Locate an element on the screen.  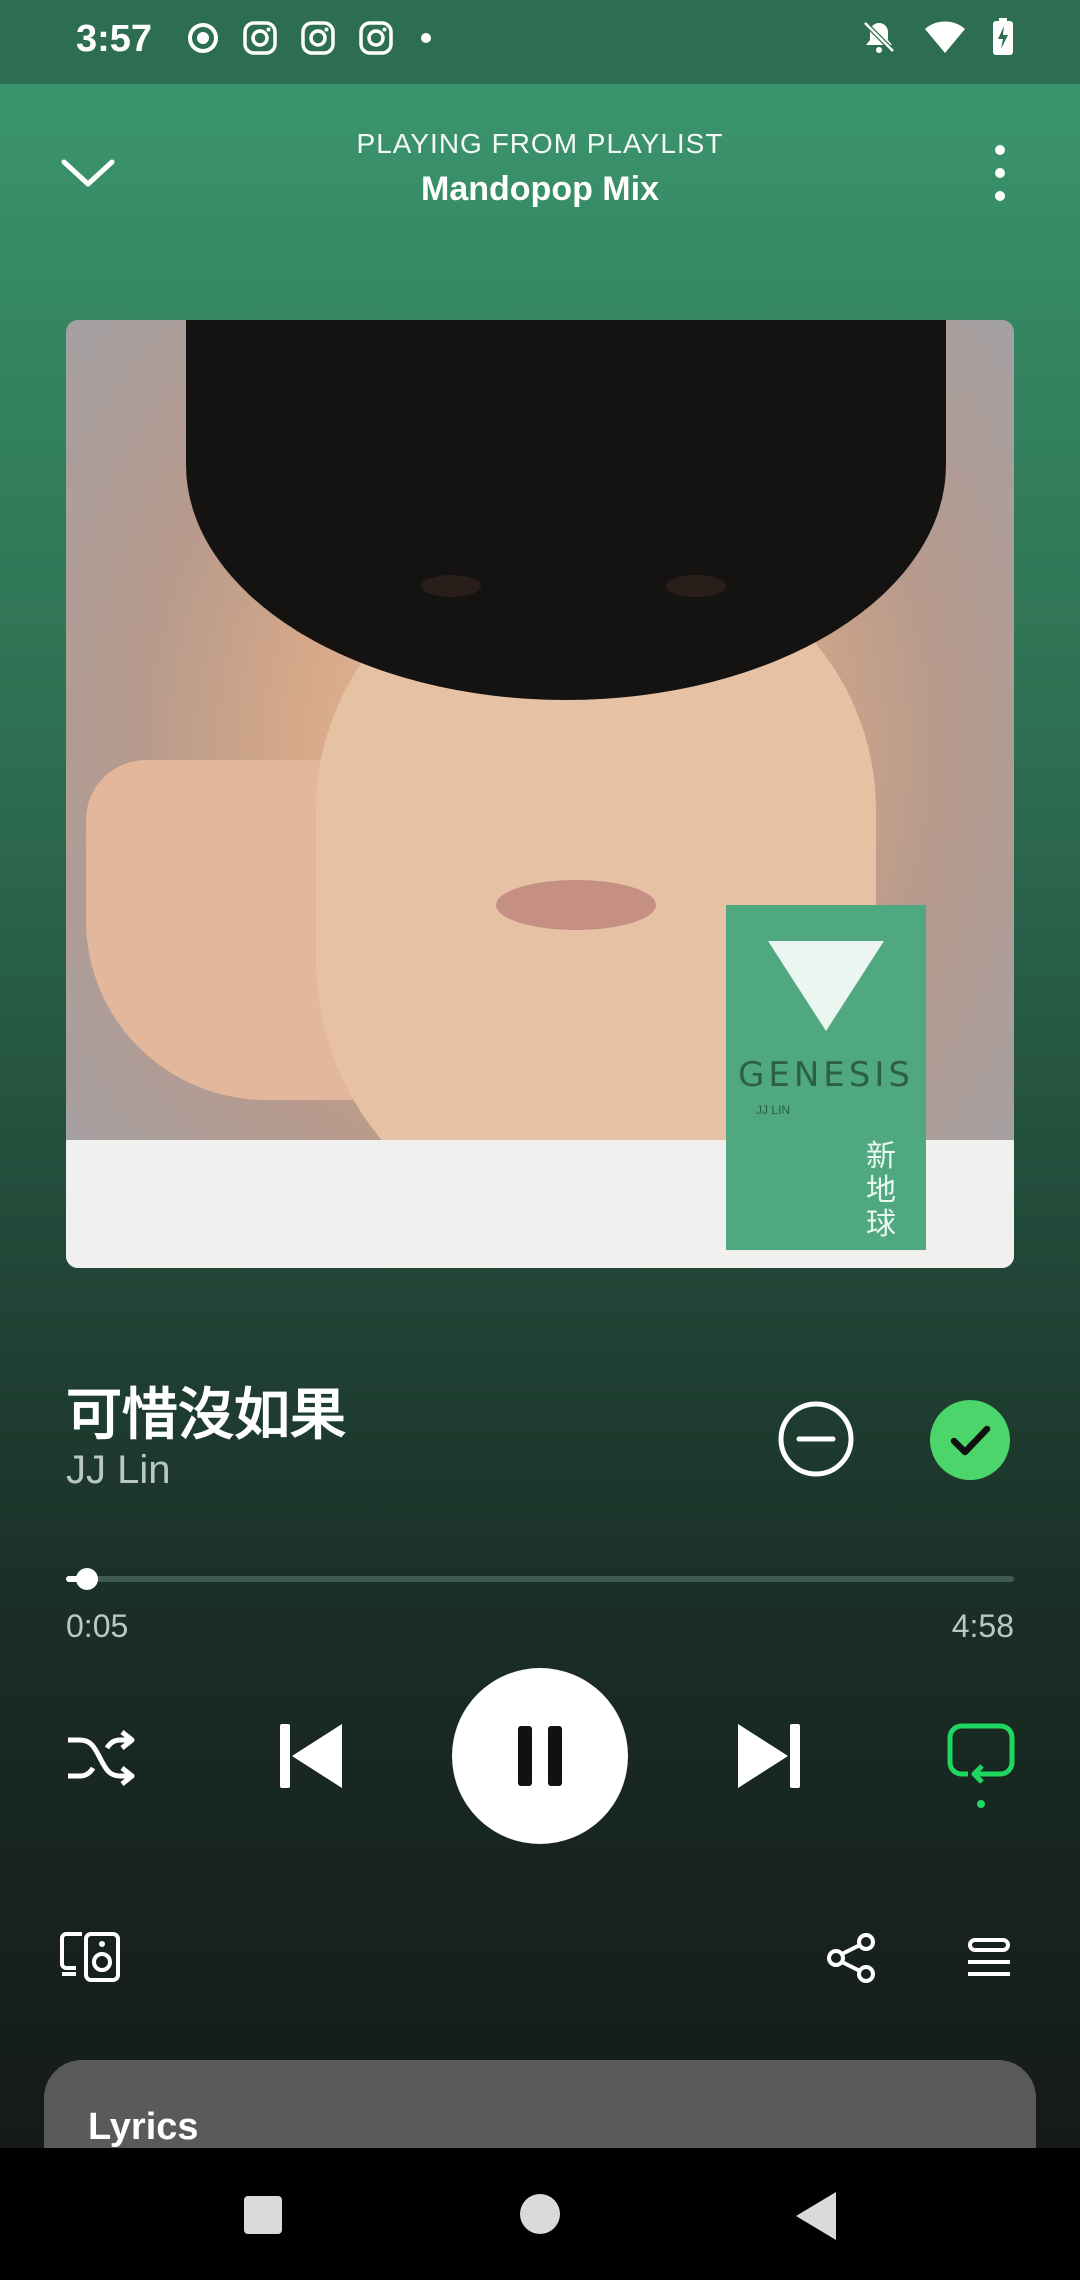
current-time: 0:05 is located at coordinates (97, 1626).